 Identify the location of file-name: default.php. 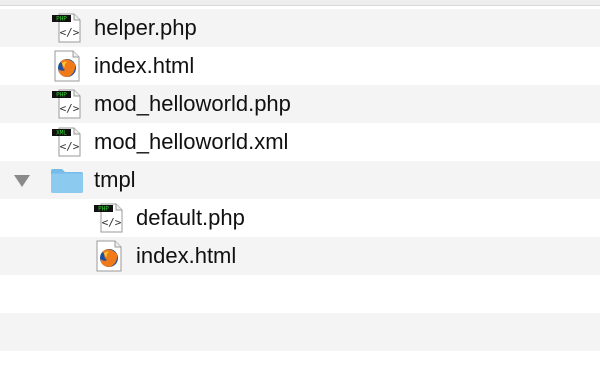
(190, 217).